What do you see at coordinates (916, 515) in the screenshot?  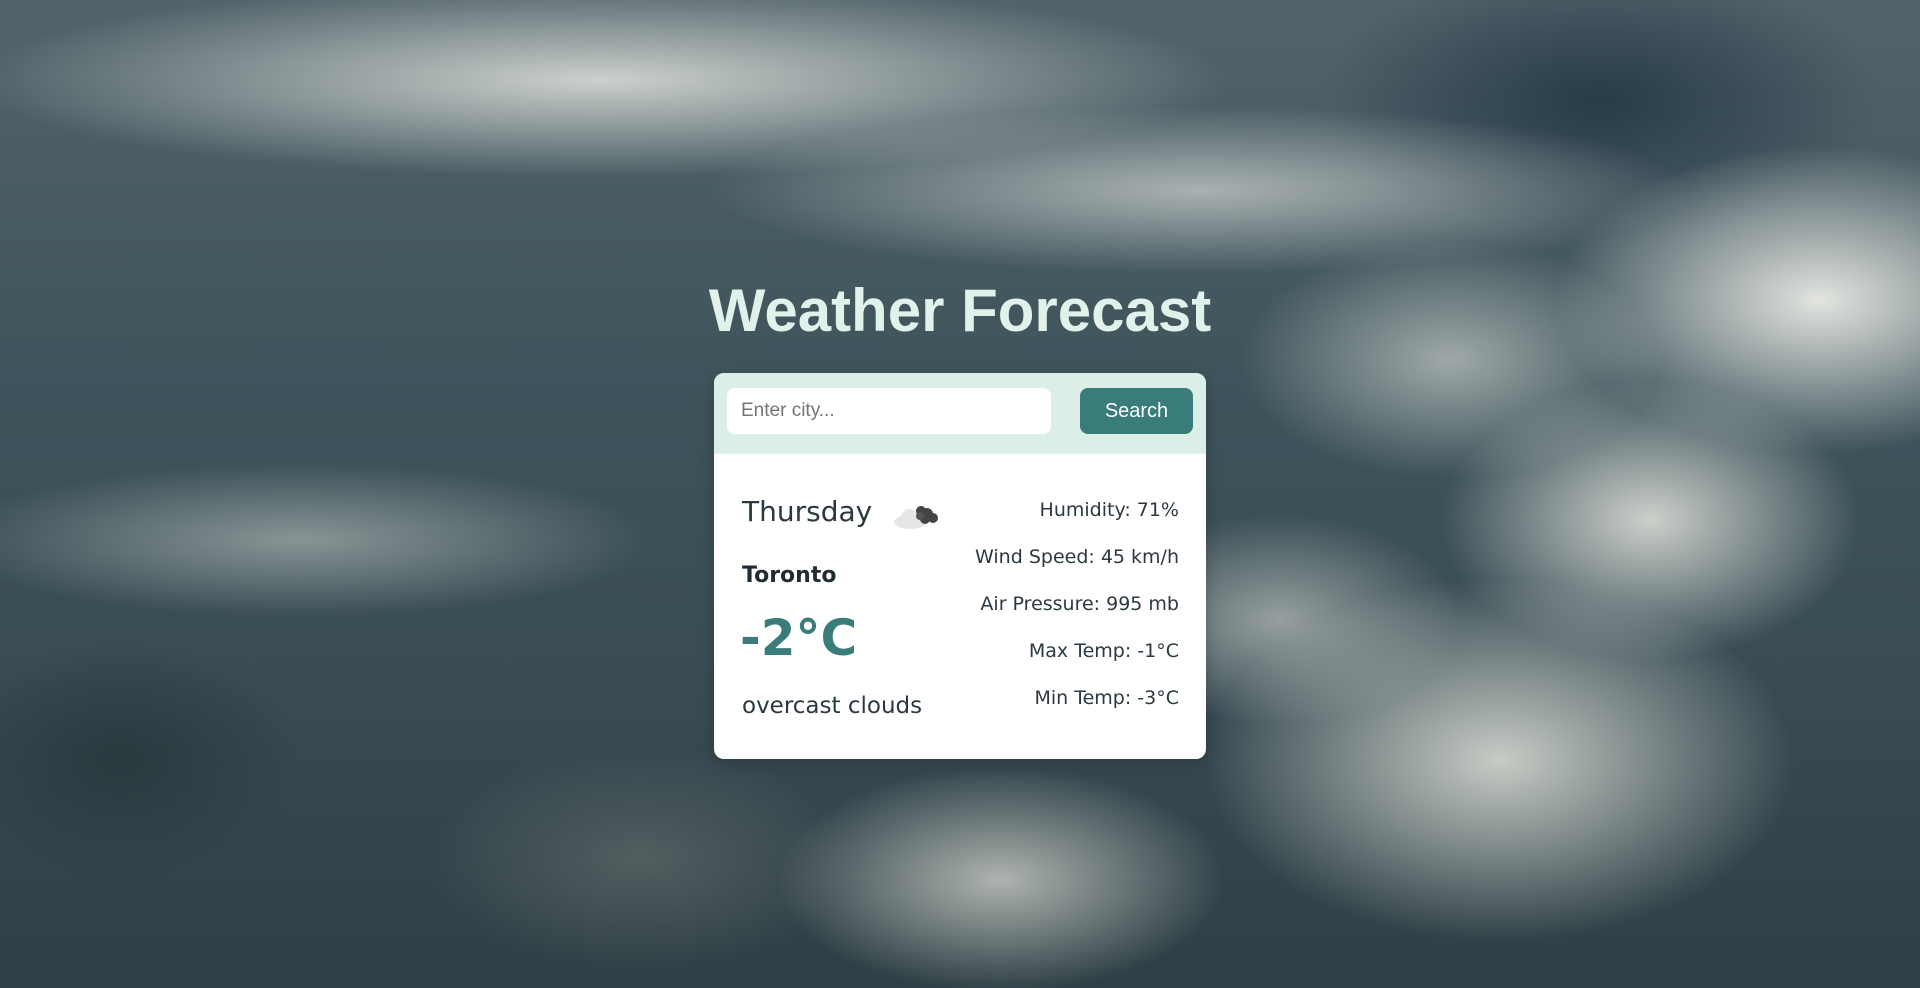 I see `overcast-clouds-icon` at bounding box center [916, 515].